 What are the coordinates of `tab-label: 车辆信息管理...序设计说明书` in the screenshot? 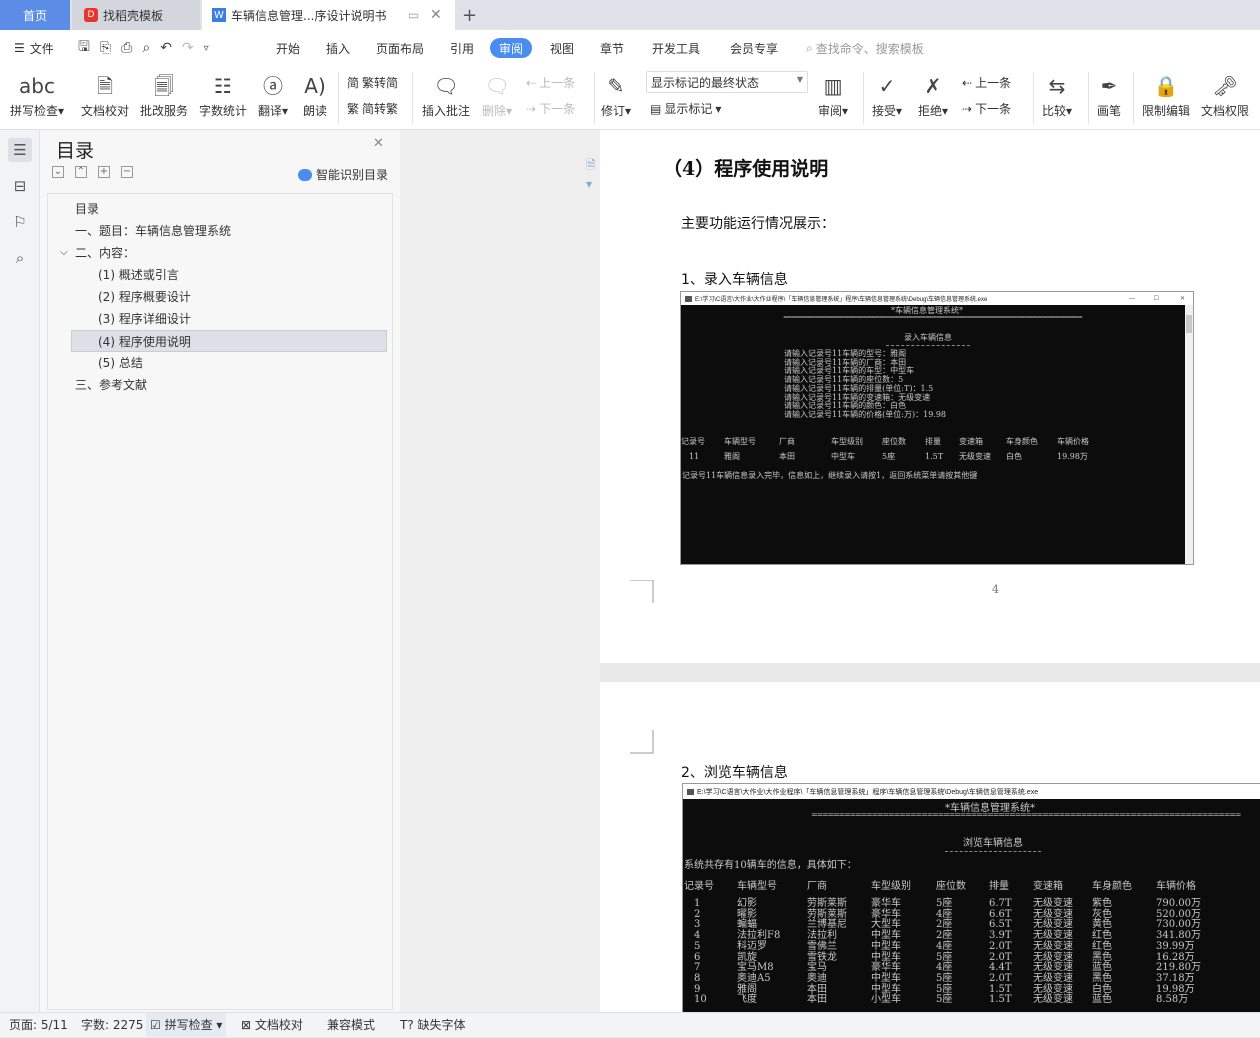 It's located at (309, 15).